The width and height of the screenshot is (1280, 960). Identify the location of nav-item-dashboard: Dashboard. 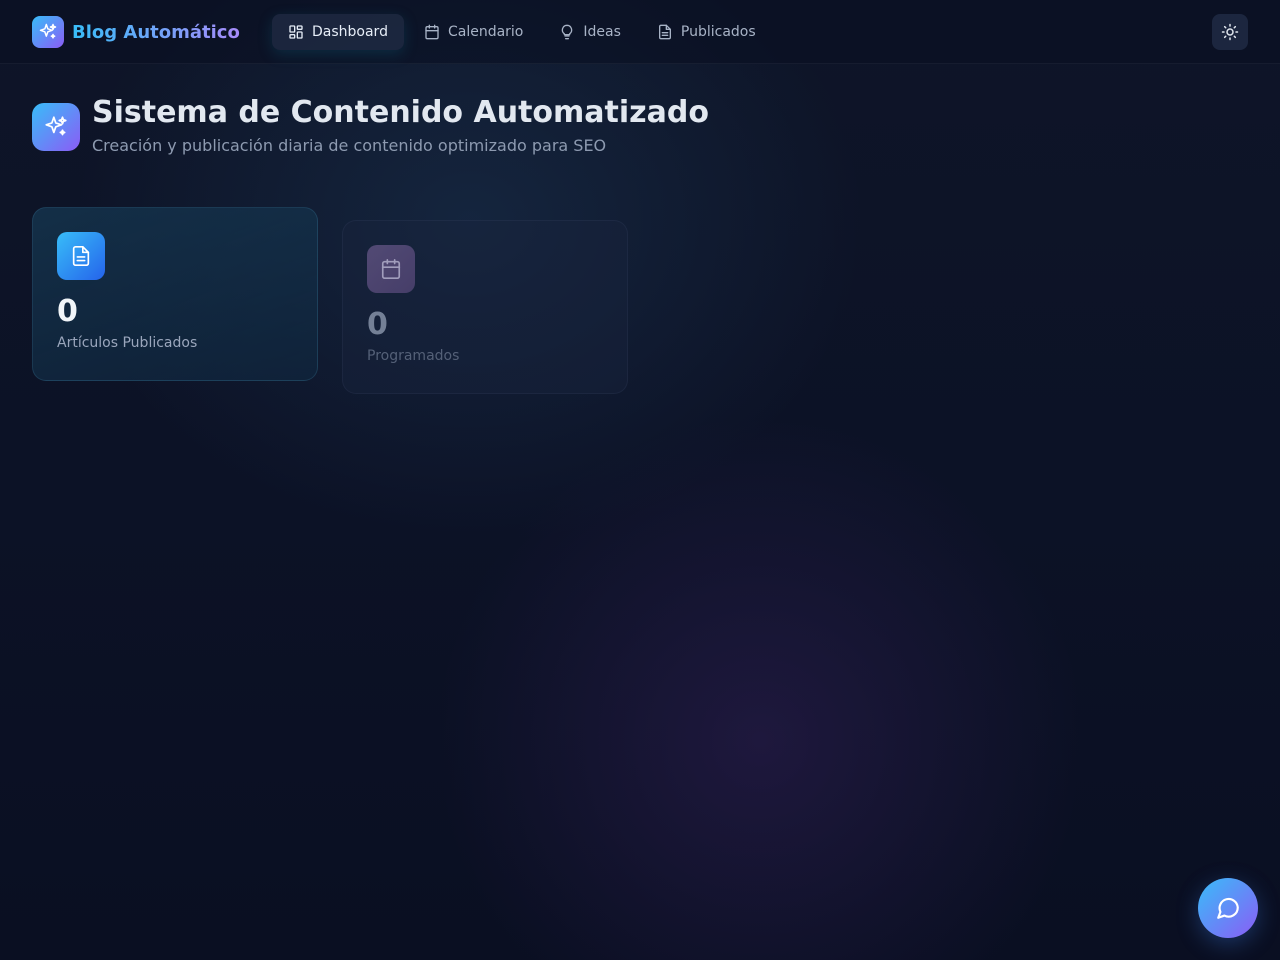
(338, 32).